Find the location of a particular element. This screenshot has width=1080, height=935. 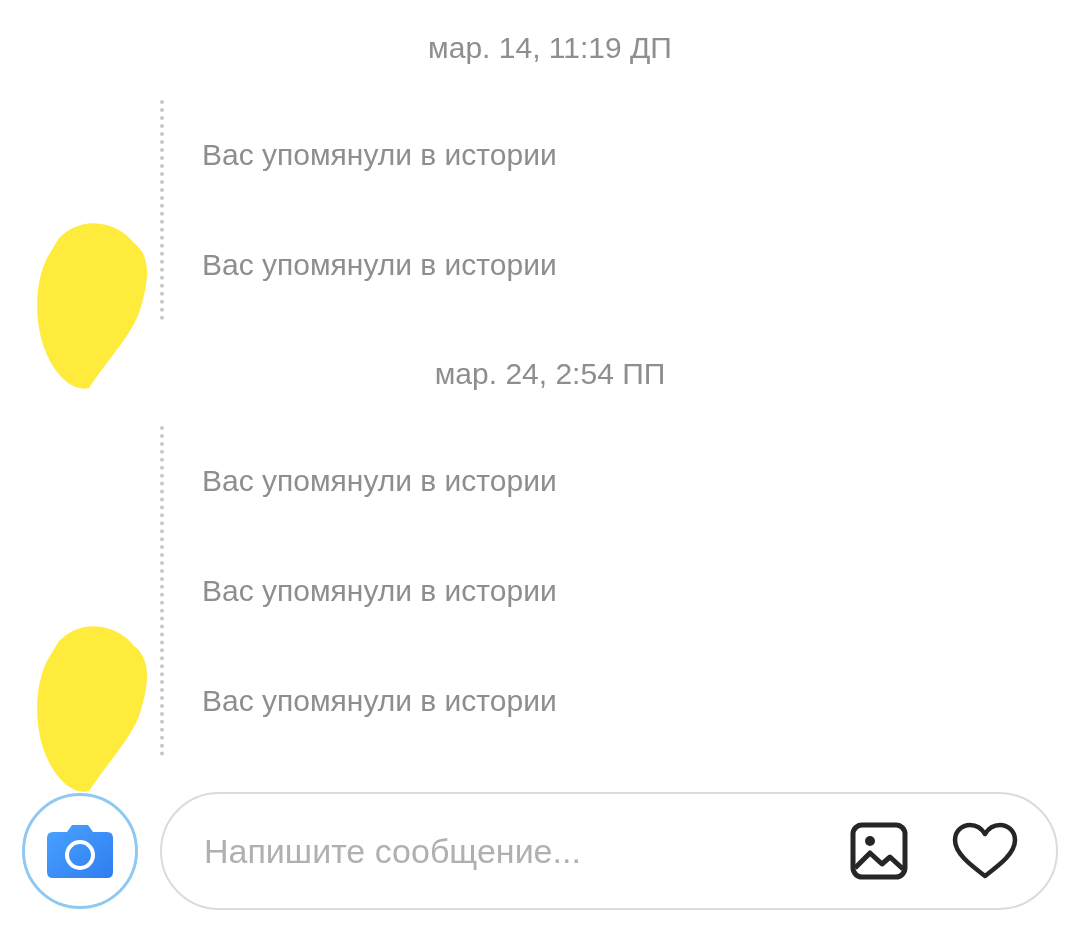

date-divider: мар. 24, 2:54 ПП is located at coordinates (550, 374).